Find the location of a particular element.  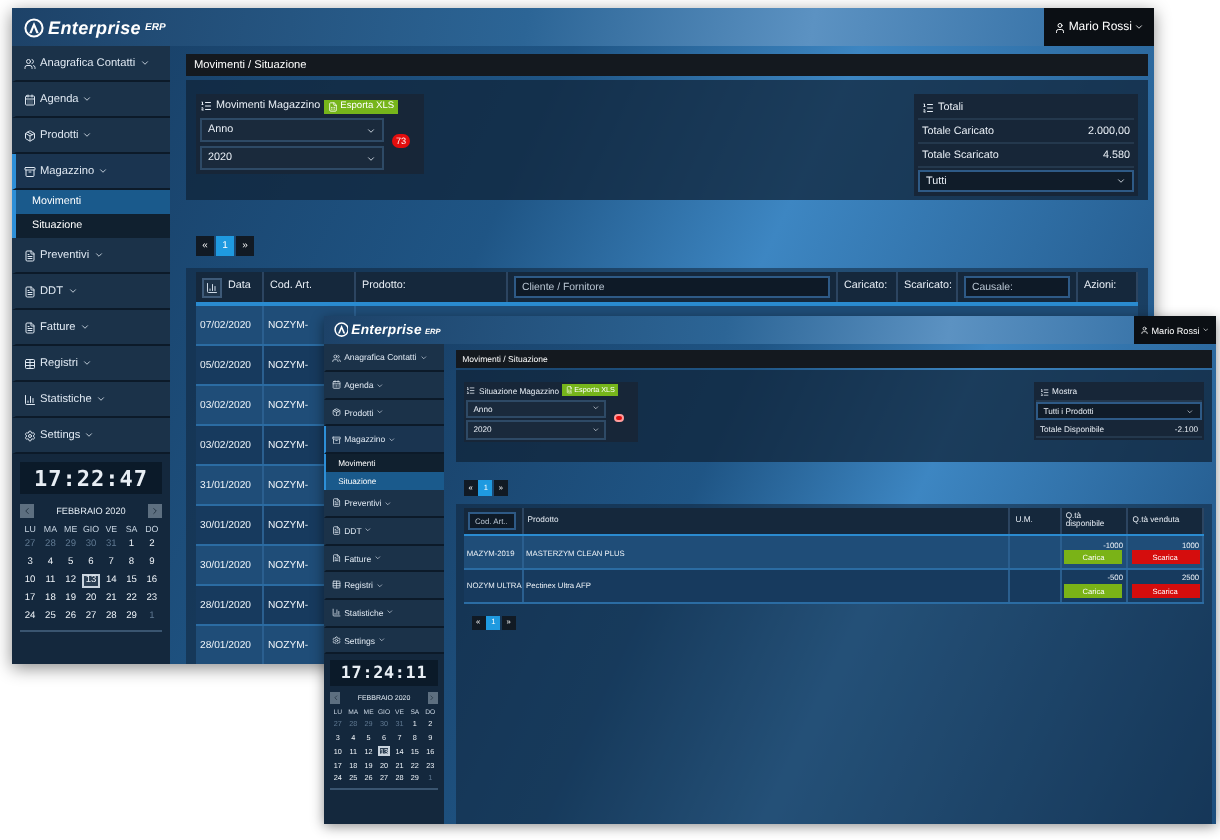

calendar-icon is located at coordinates (30, 99).